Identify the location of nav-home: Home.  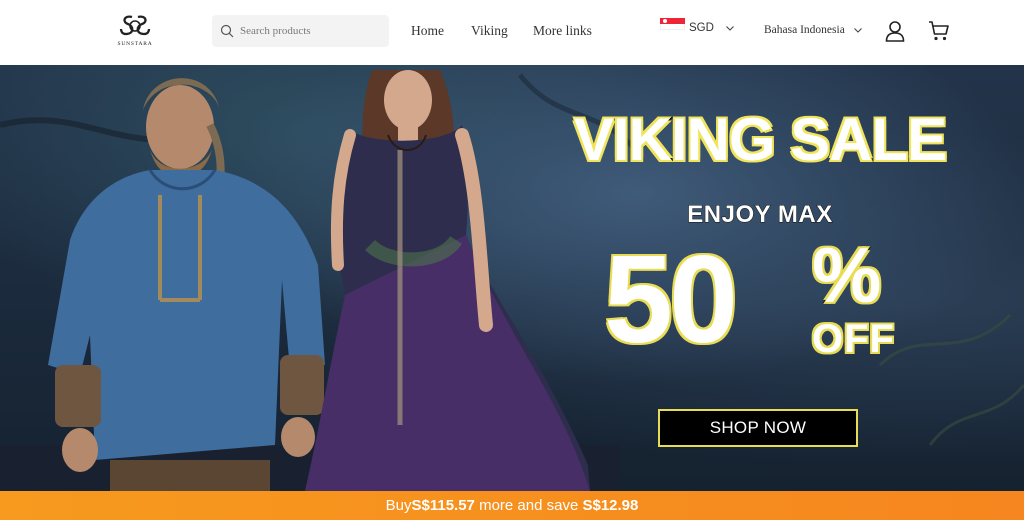
(427, 31).